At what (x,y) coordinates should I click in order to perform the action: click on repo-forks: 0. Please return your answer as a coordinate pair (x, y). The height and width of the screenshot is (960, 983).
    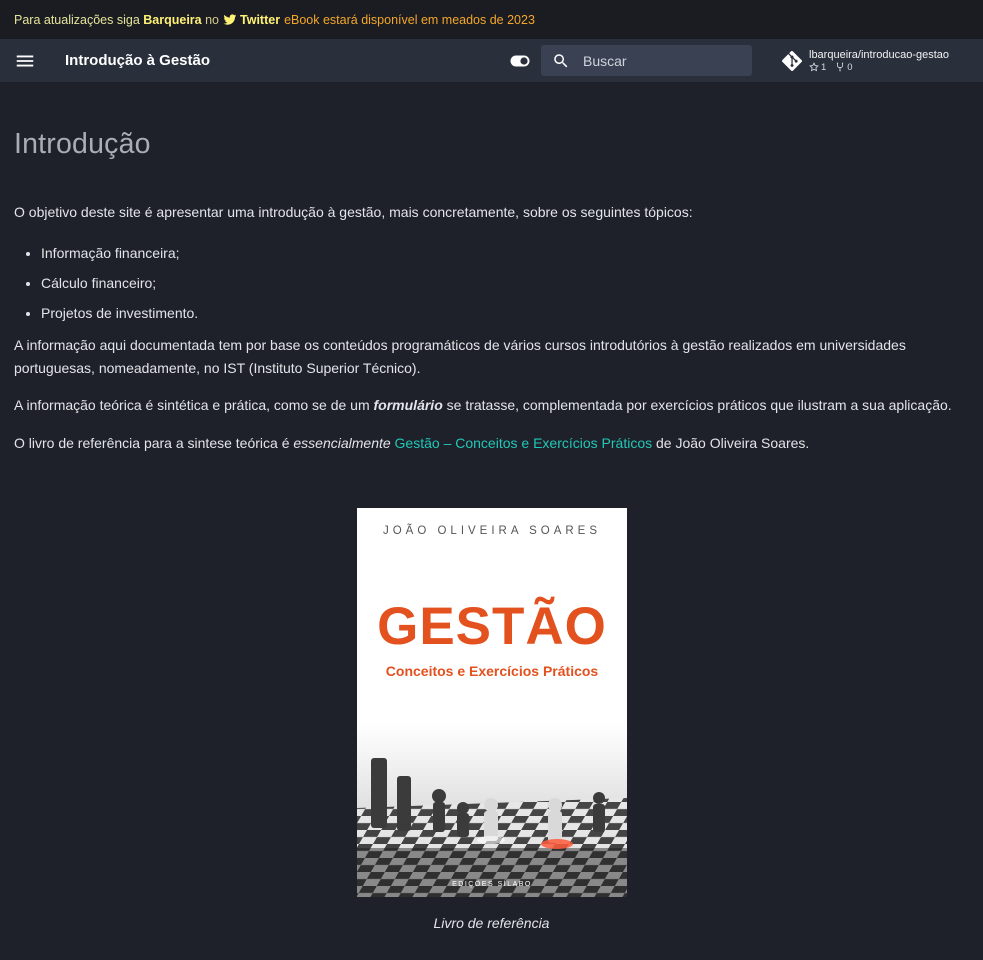
    Looking at the image, I should click on (844, 67).